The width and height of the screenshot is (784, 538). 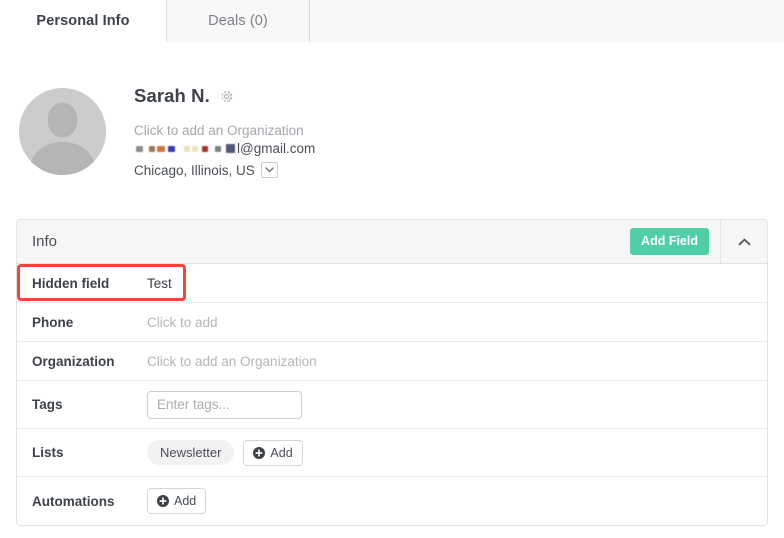 I want to click on field-label: Automations, so click(x=73, y=501).